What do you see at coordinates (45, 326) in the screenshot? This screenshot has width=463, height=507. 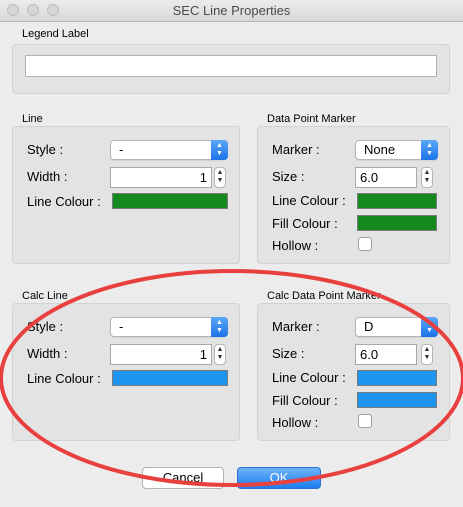 I see `calc-line-style-label: Style :` at bounding box center [45, 326].